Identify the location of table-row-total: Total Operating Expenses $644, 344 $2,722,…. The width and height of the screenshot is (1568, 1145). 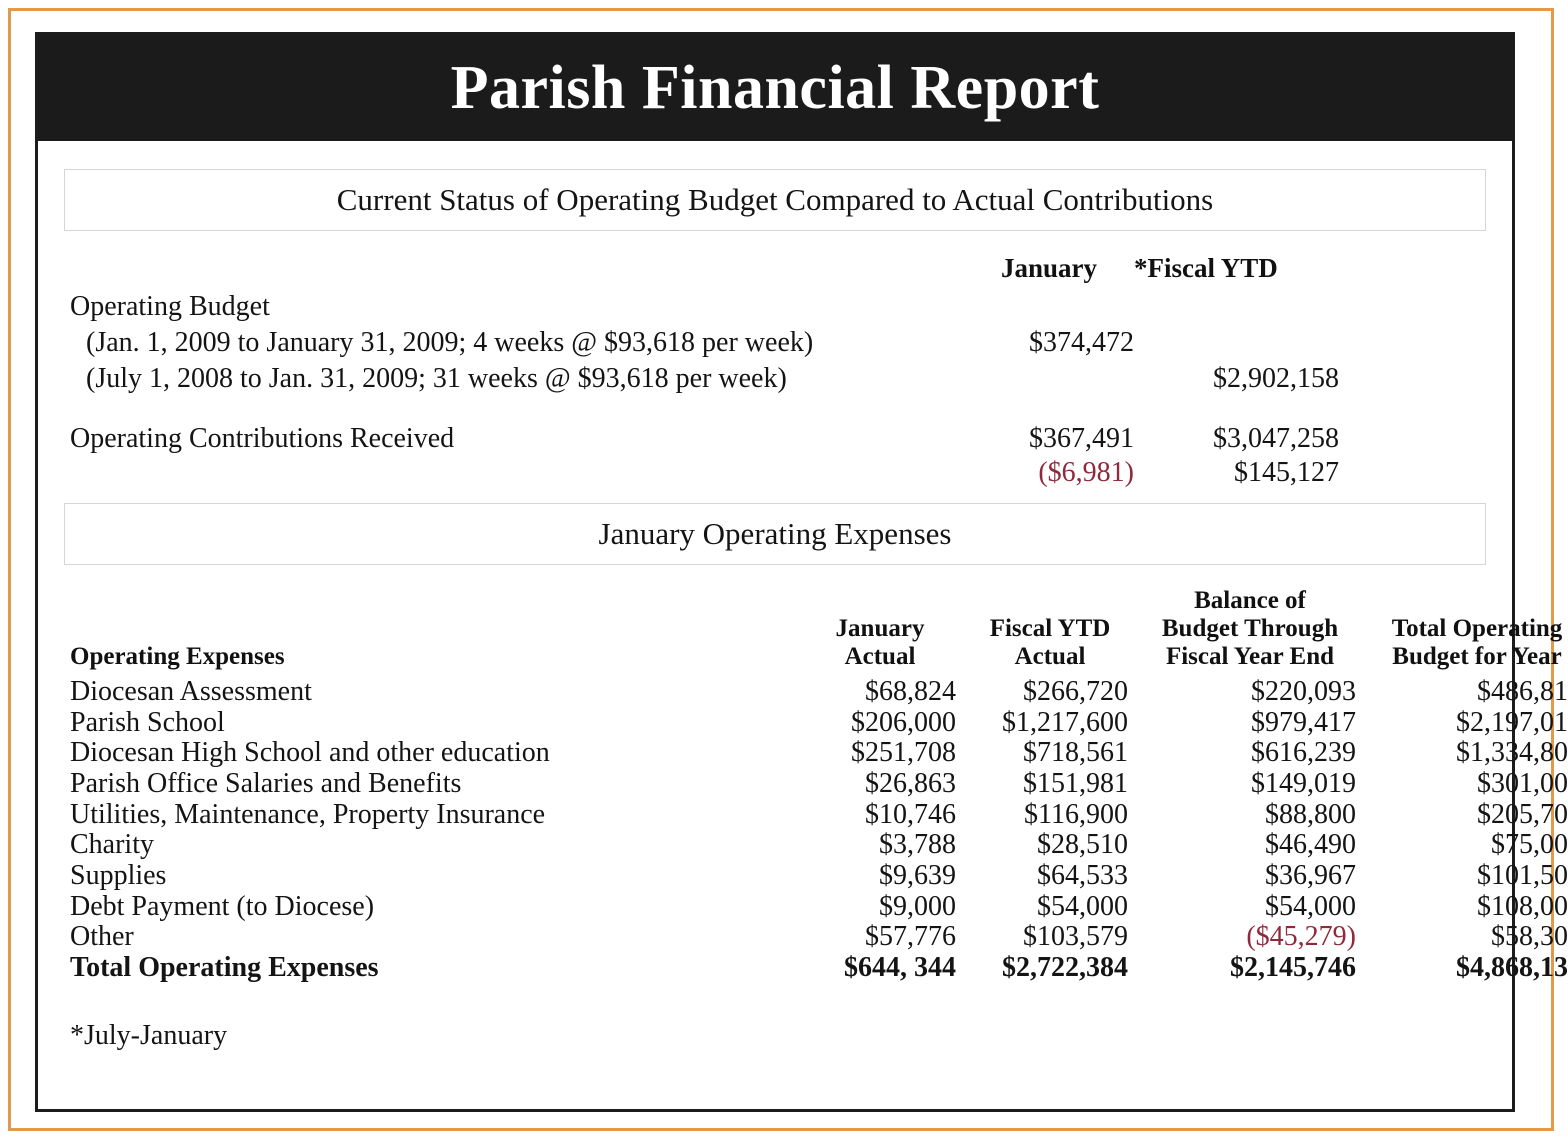
(816, 967).